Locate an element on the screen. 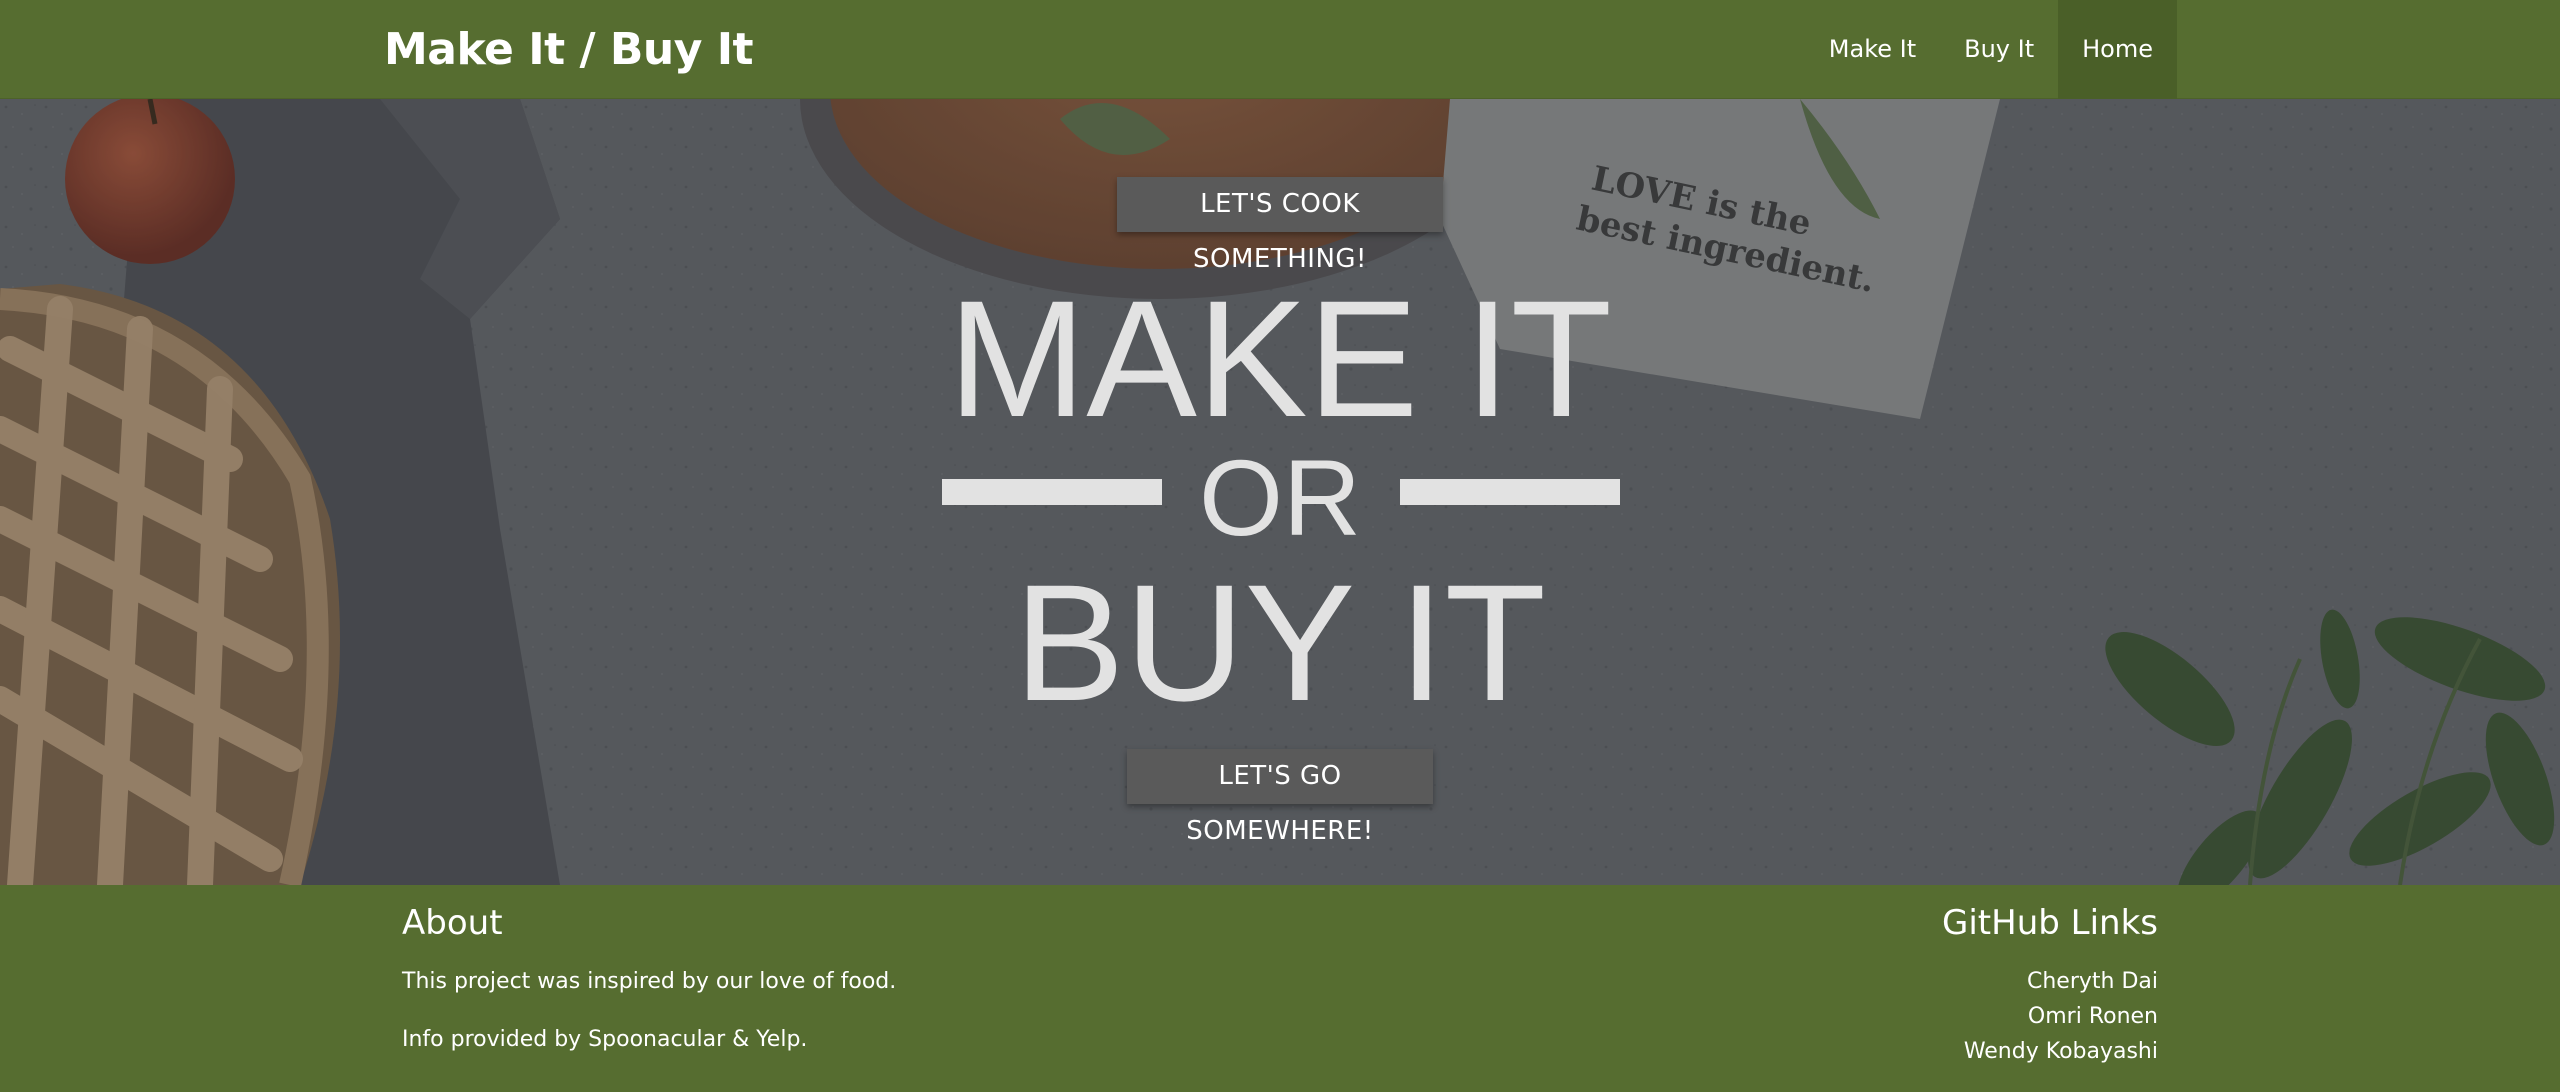 The image size is (2560, 1092). hero-title-buy-it: BUY IT is located at coordinates (1280, 643).